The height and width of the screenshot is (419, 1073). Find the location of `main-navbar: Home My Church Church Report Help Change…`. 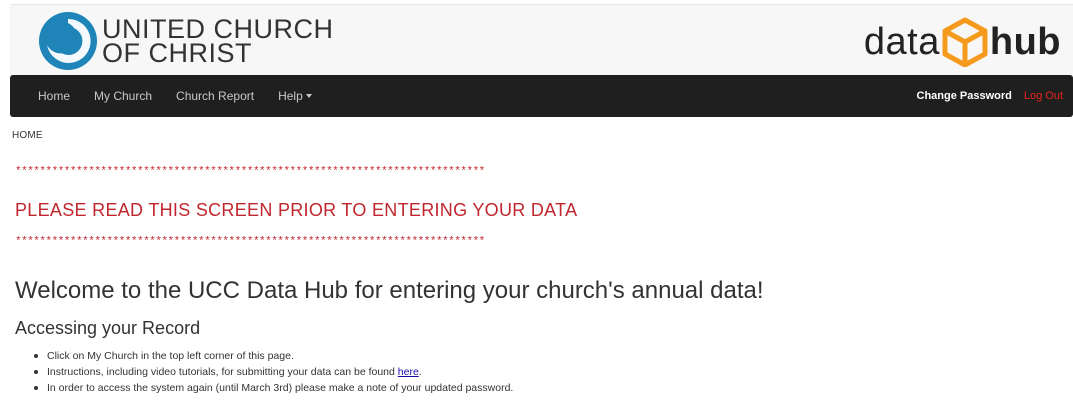

main-navbar: Home My Church Church Report Help Change… is located at coordinates (541, 96).